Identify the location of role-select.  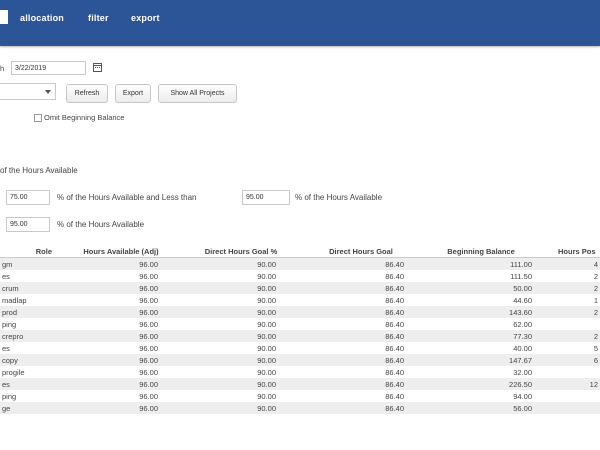
(28, 91).